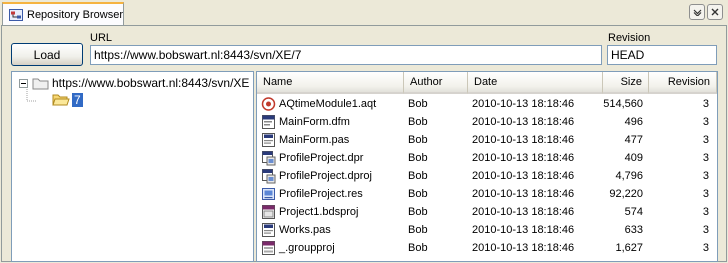  I want to click on revision-input: HEAD, so click(662, 55).